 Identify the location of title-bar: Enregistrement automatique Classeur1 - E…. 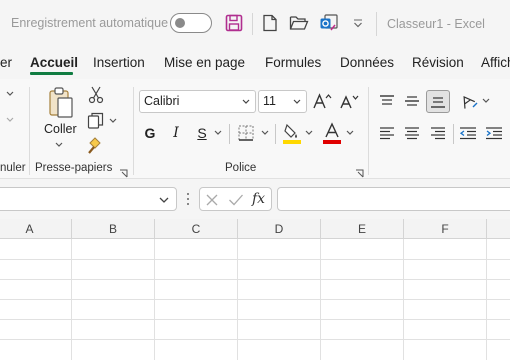
(255, 23).